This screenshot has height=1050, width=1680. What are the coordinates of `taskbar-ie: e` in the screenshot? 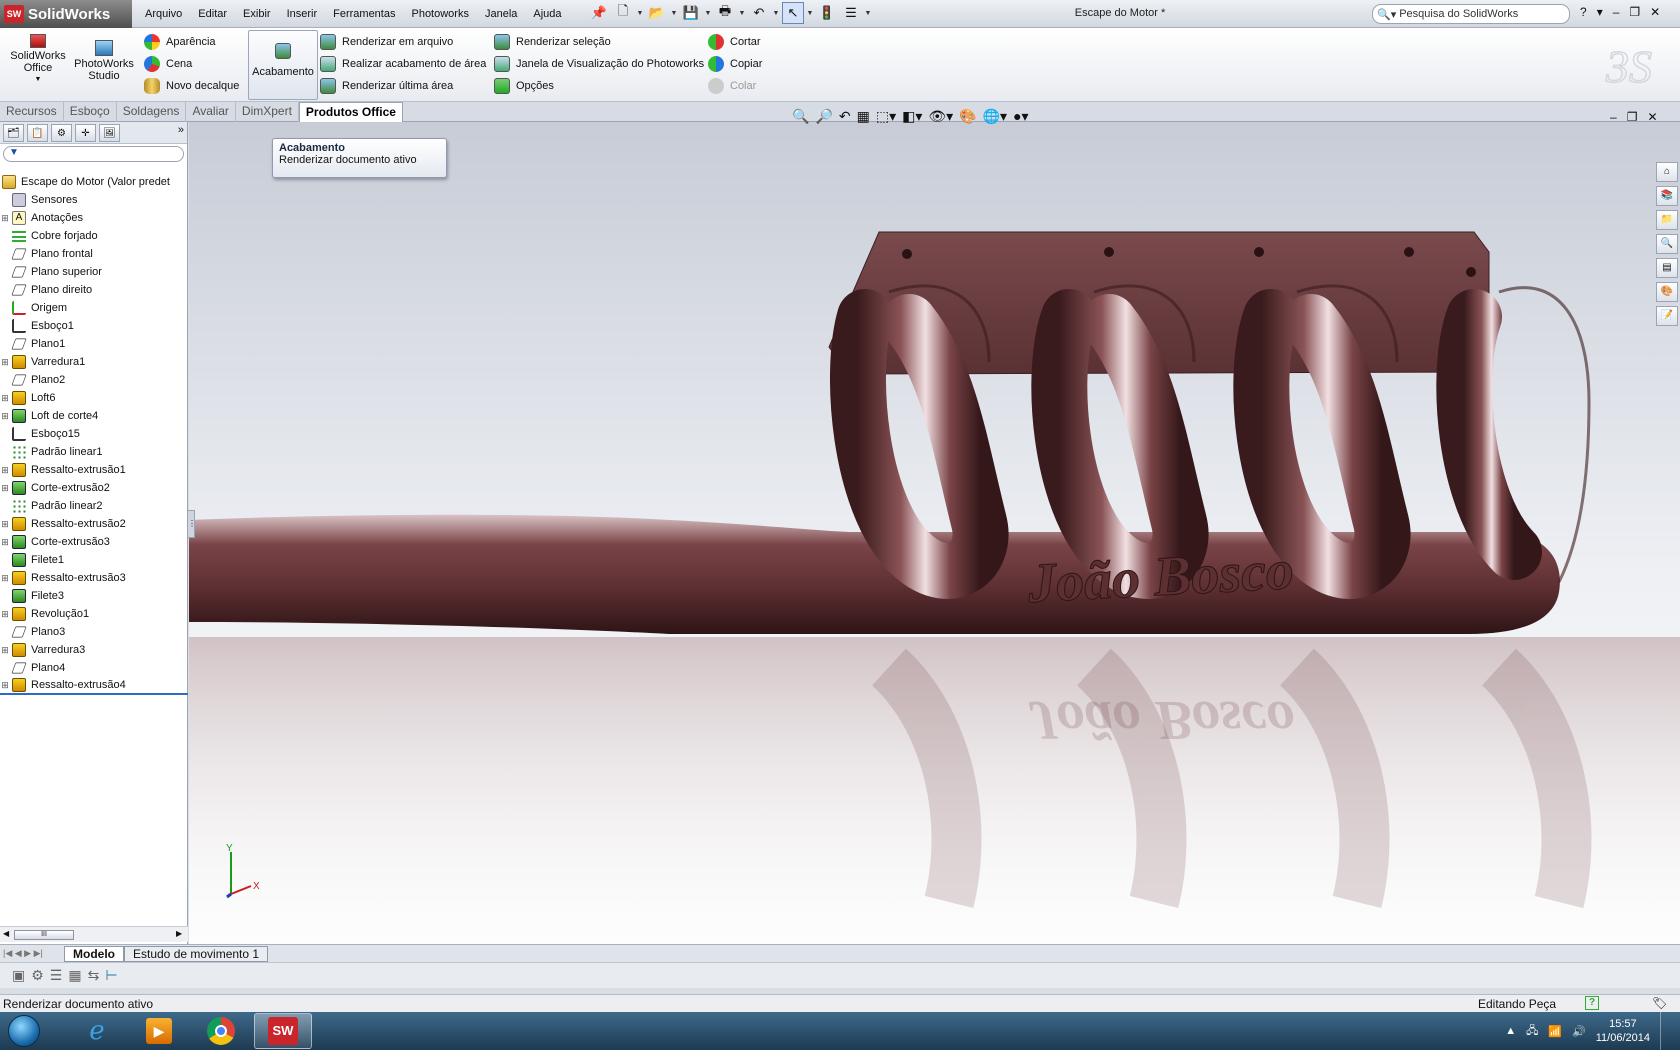 It's located at (97, 1031).